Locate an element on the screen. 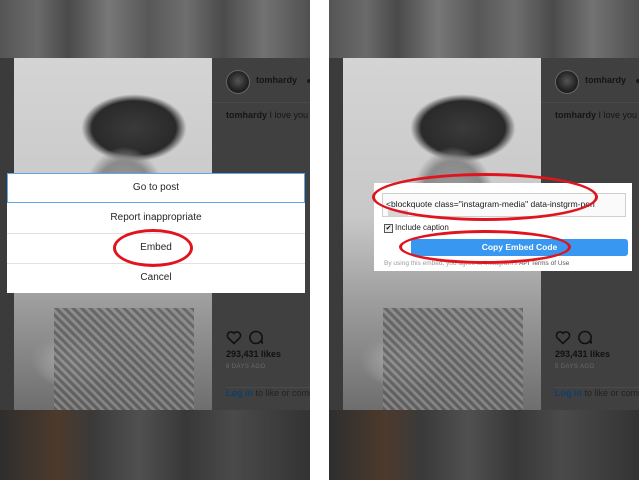 This screenshot has width=640, height=480. login-prompt: Log in to like or comme is located at coordinates (268, 392).